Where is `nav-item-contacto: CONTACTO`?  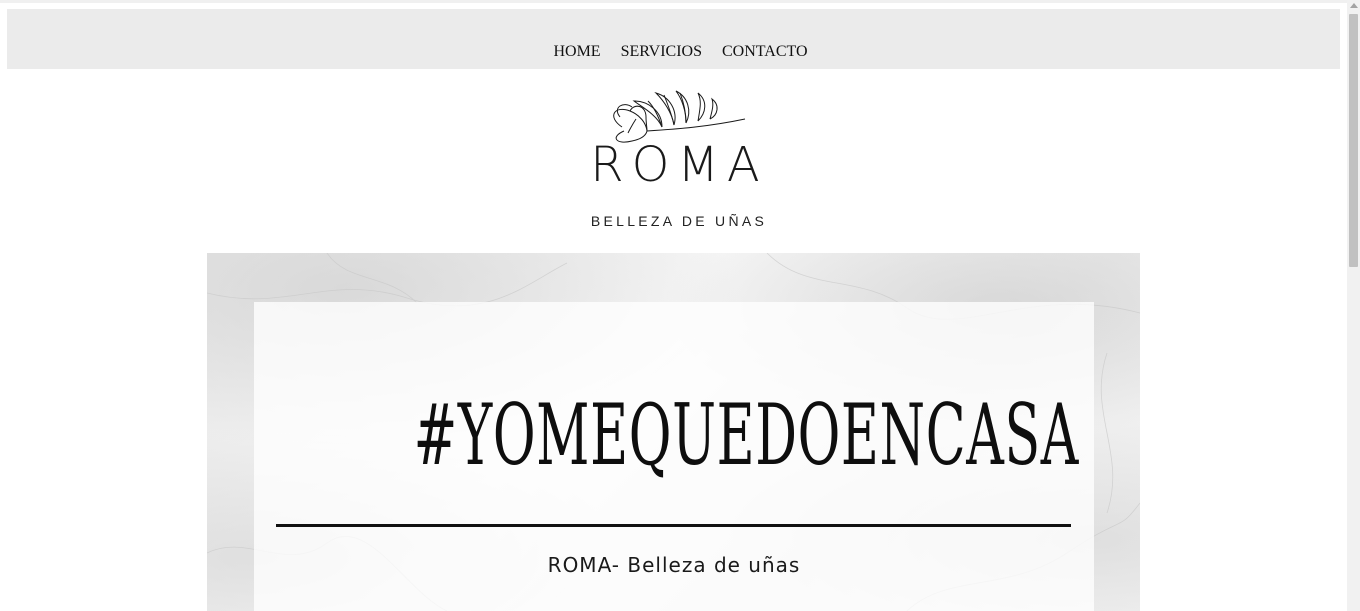 nav-item-contacto: CONTACTO is located at coordinates (765, 52).